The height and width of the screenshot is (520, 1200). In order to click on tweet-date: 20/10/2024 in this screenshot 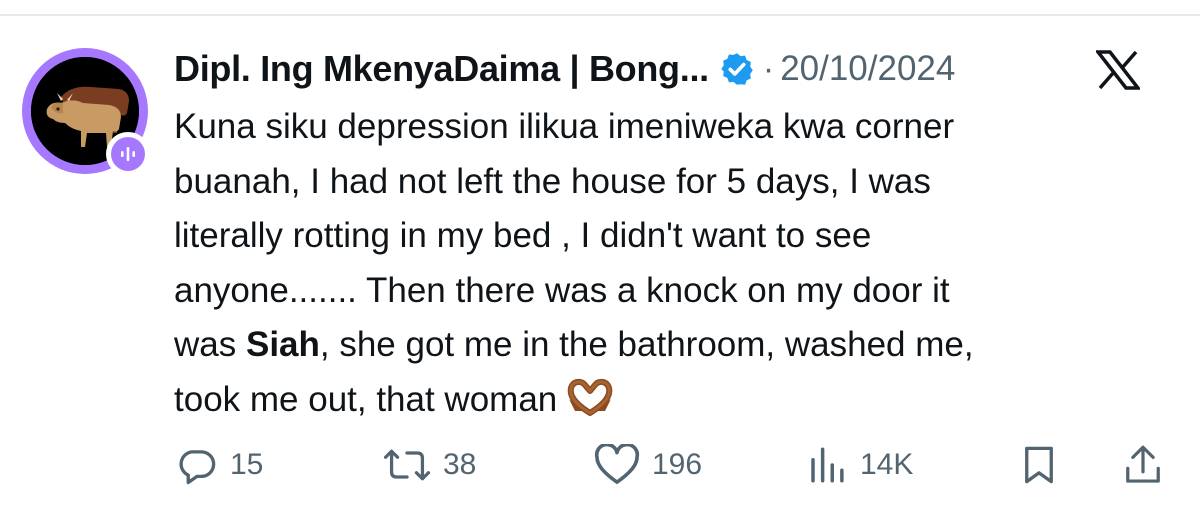, I will do `click(867, 69)`.